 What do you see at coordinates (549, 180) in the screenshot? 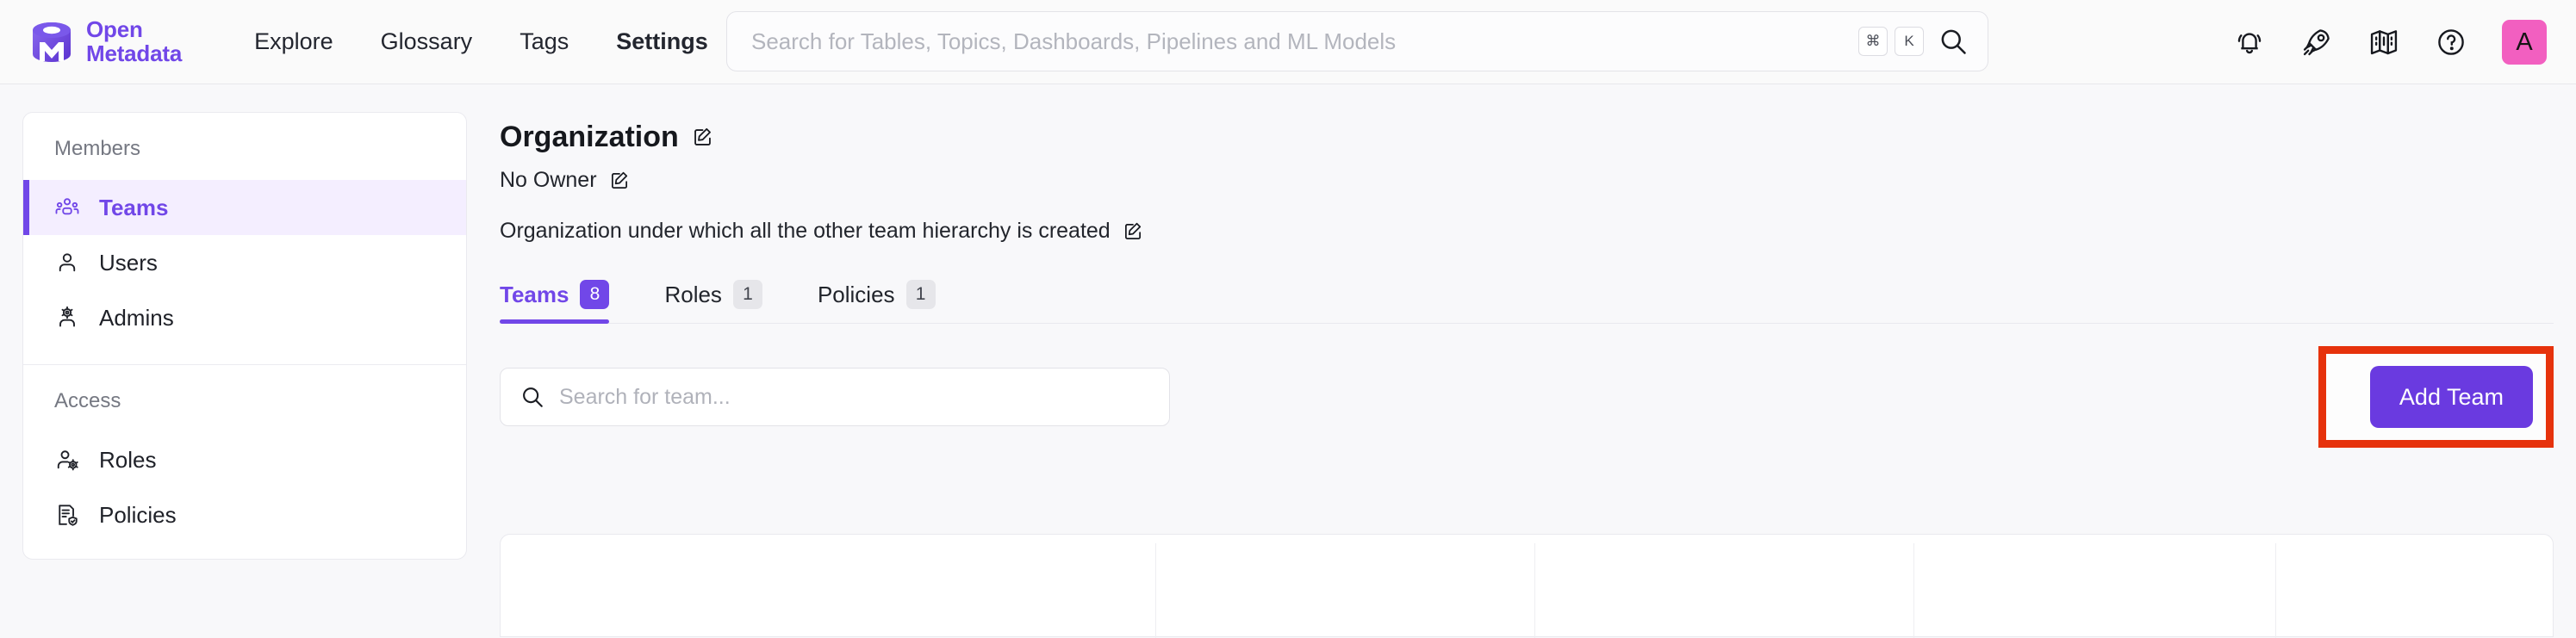
I see `owner-label: No Owner` at bounding box center [549, 180].